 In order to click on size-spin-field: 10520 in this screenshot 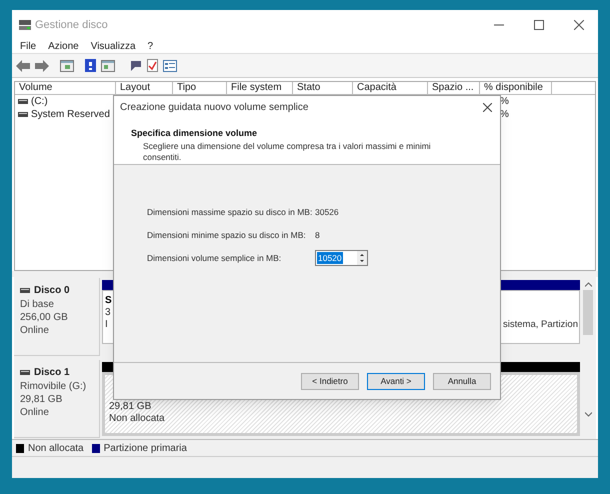, I will do `click(341, 258)`.